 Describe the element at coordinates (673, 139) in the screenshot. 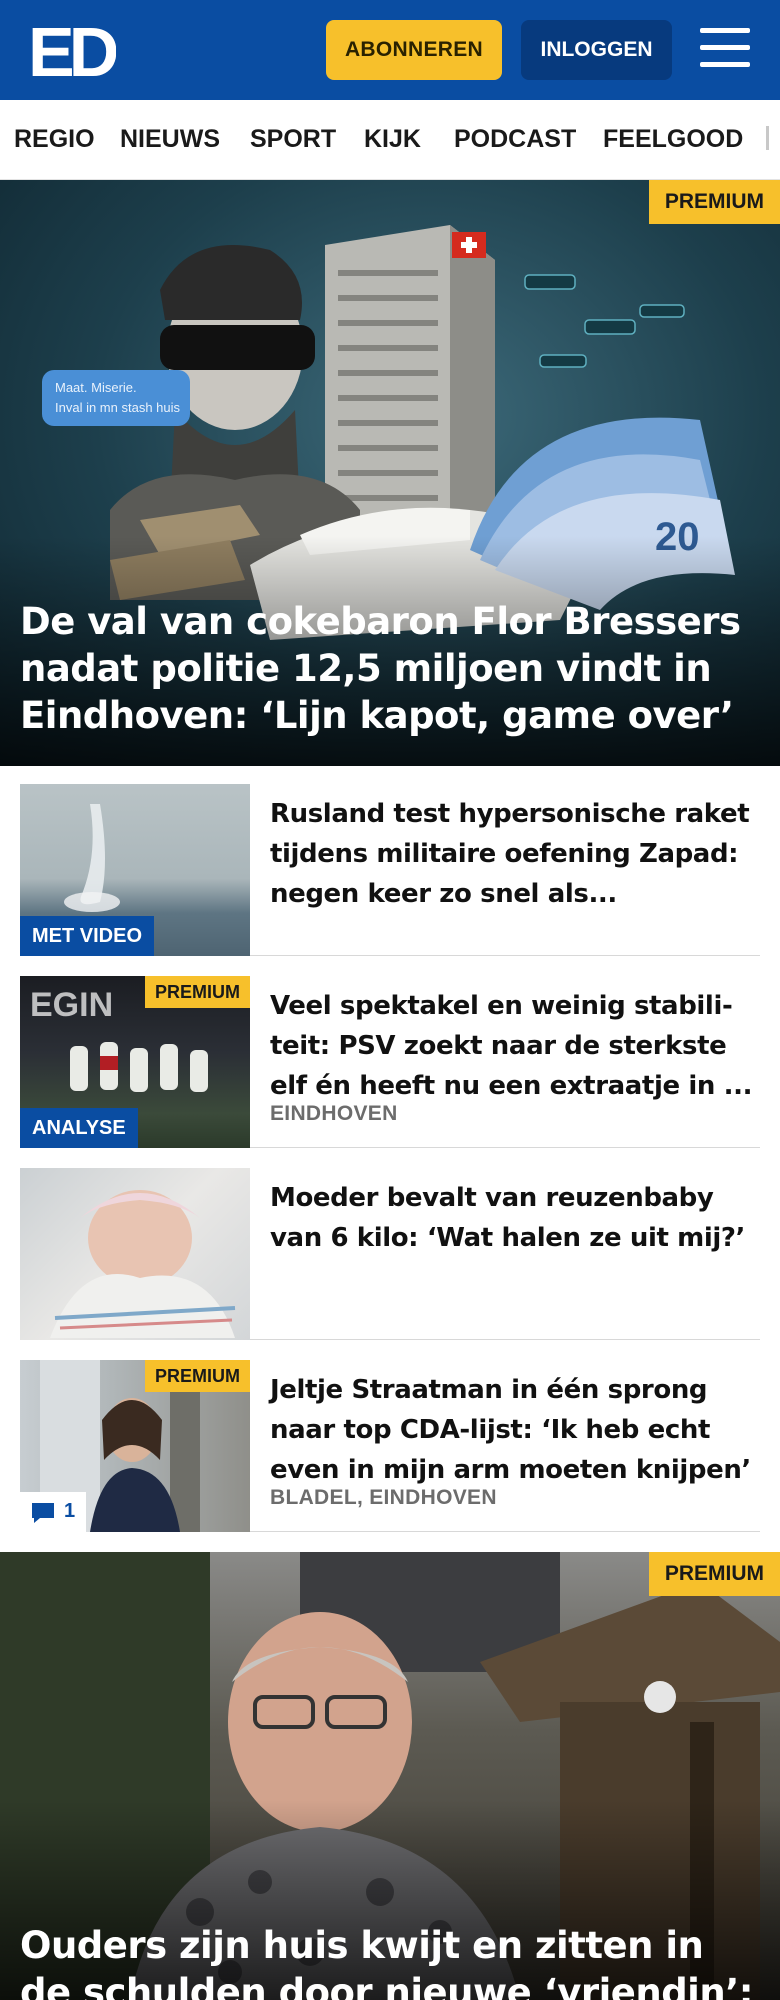

I see `nav-item-feelgood: FEELGOOD` at that location.